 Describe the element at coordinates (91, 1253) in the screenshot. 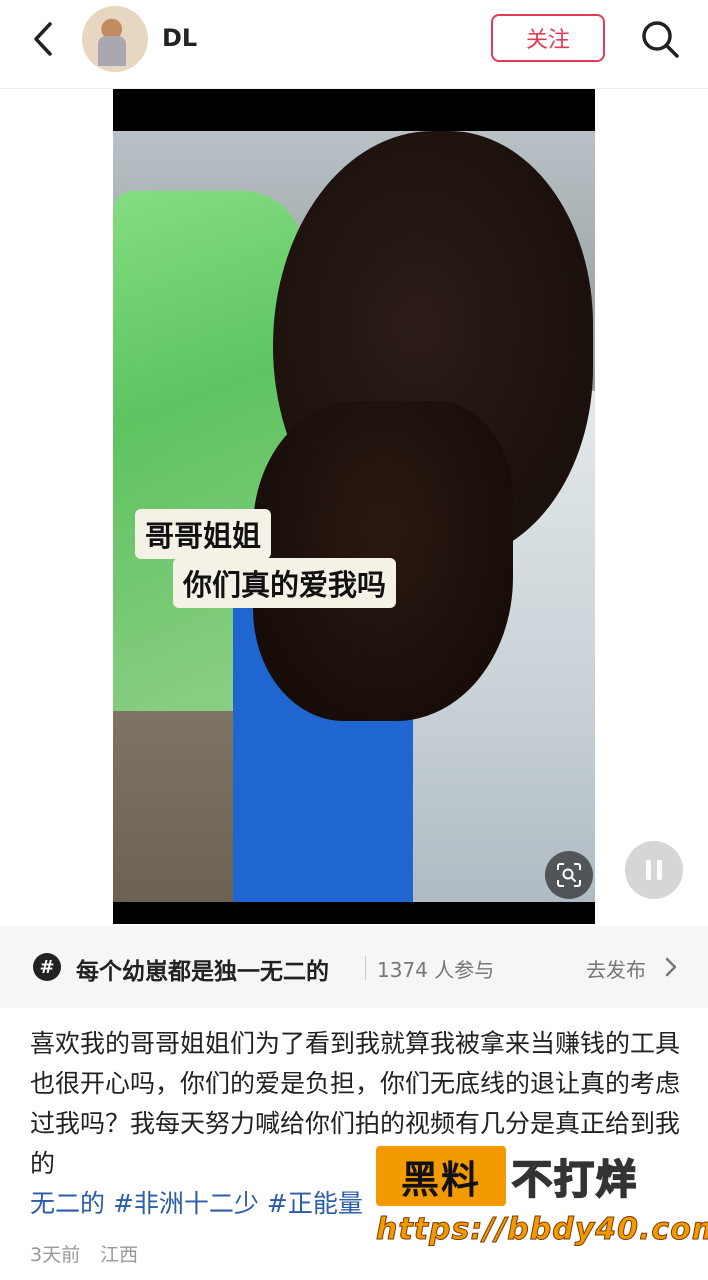

I see `post-meta: 3天前 江西` at that location.